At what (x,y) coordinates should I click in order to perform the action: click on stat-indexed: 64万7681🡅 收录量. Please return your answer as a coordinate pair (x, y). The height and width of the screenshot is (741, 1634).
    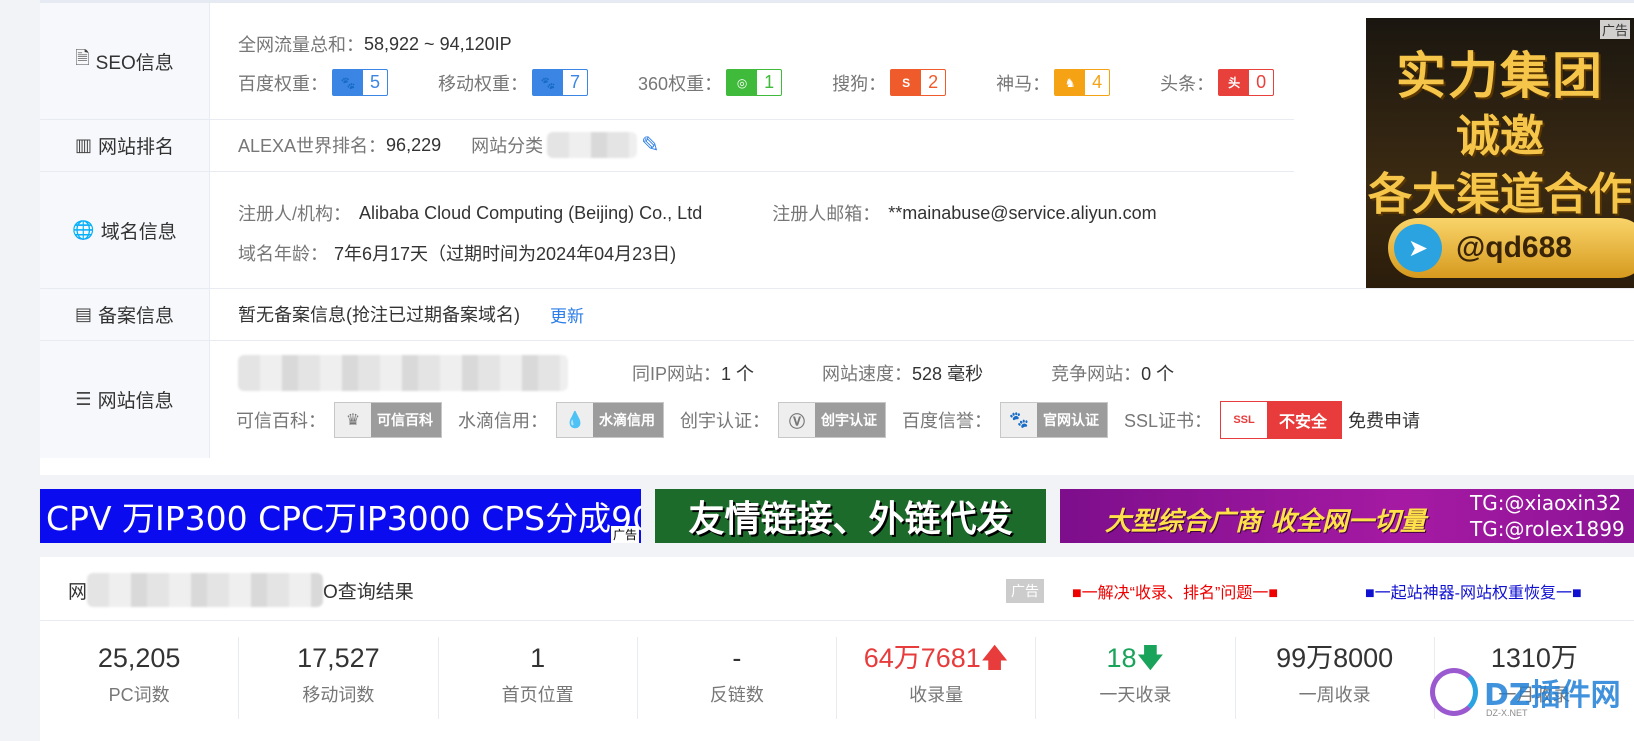
    Looking at the image, I should click on (937, 678).